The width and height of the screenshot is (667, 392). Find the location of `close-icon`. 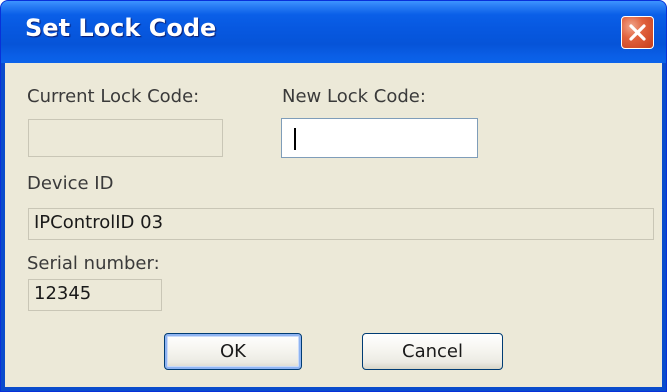

close-icon is located at coordinates (637, 32).